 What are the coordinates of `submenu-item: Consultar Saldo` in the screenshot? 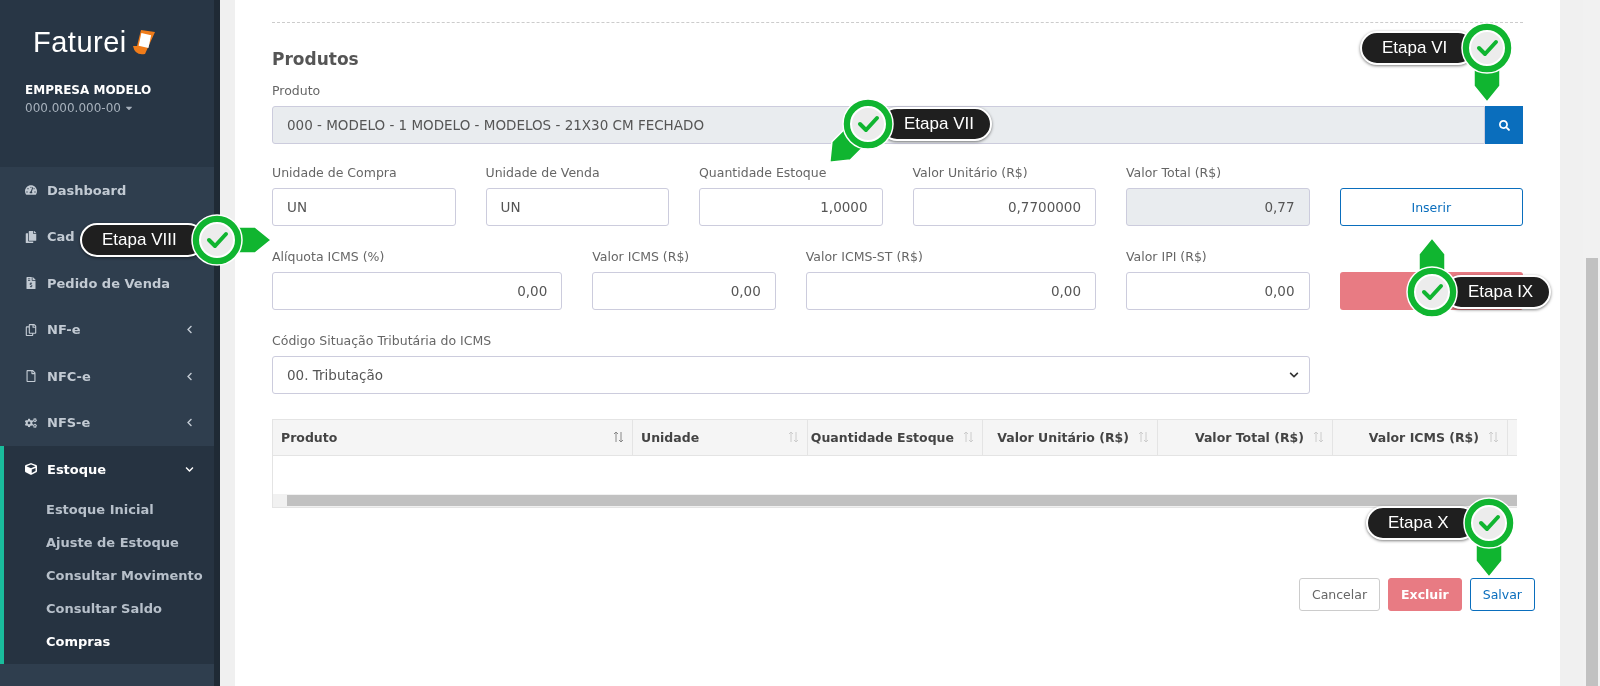 It's located at (109, 608).